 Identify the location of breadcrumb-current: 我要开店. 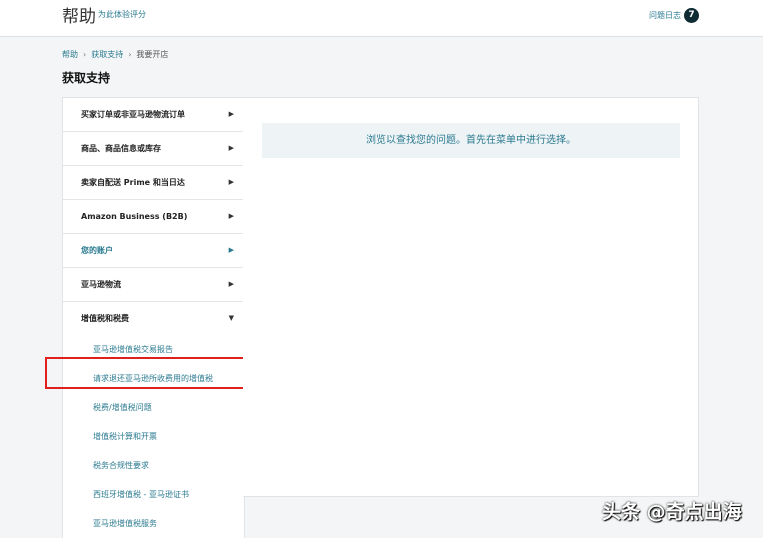
(152, 54).